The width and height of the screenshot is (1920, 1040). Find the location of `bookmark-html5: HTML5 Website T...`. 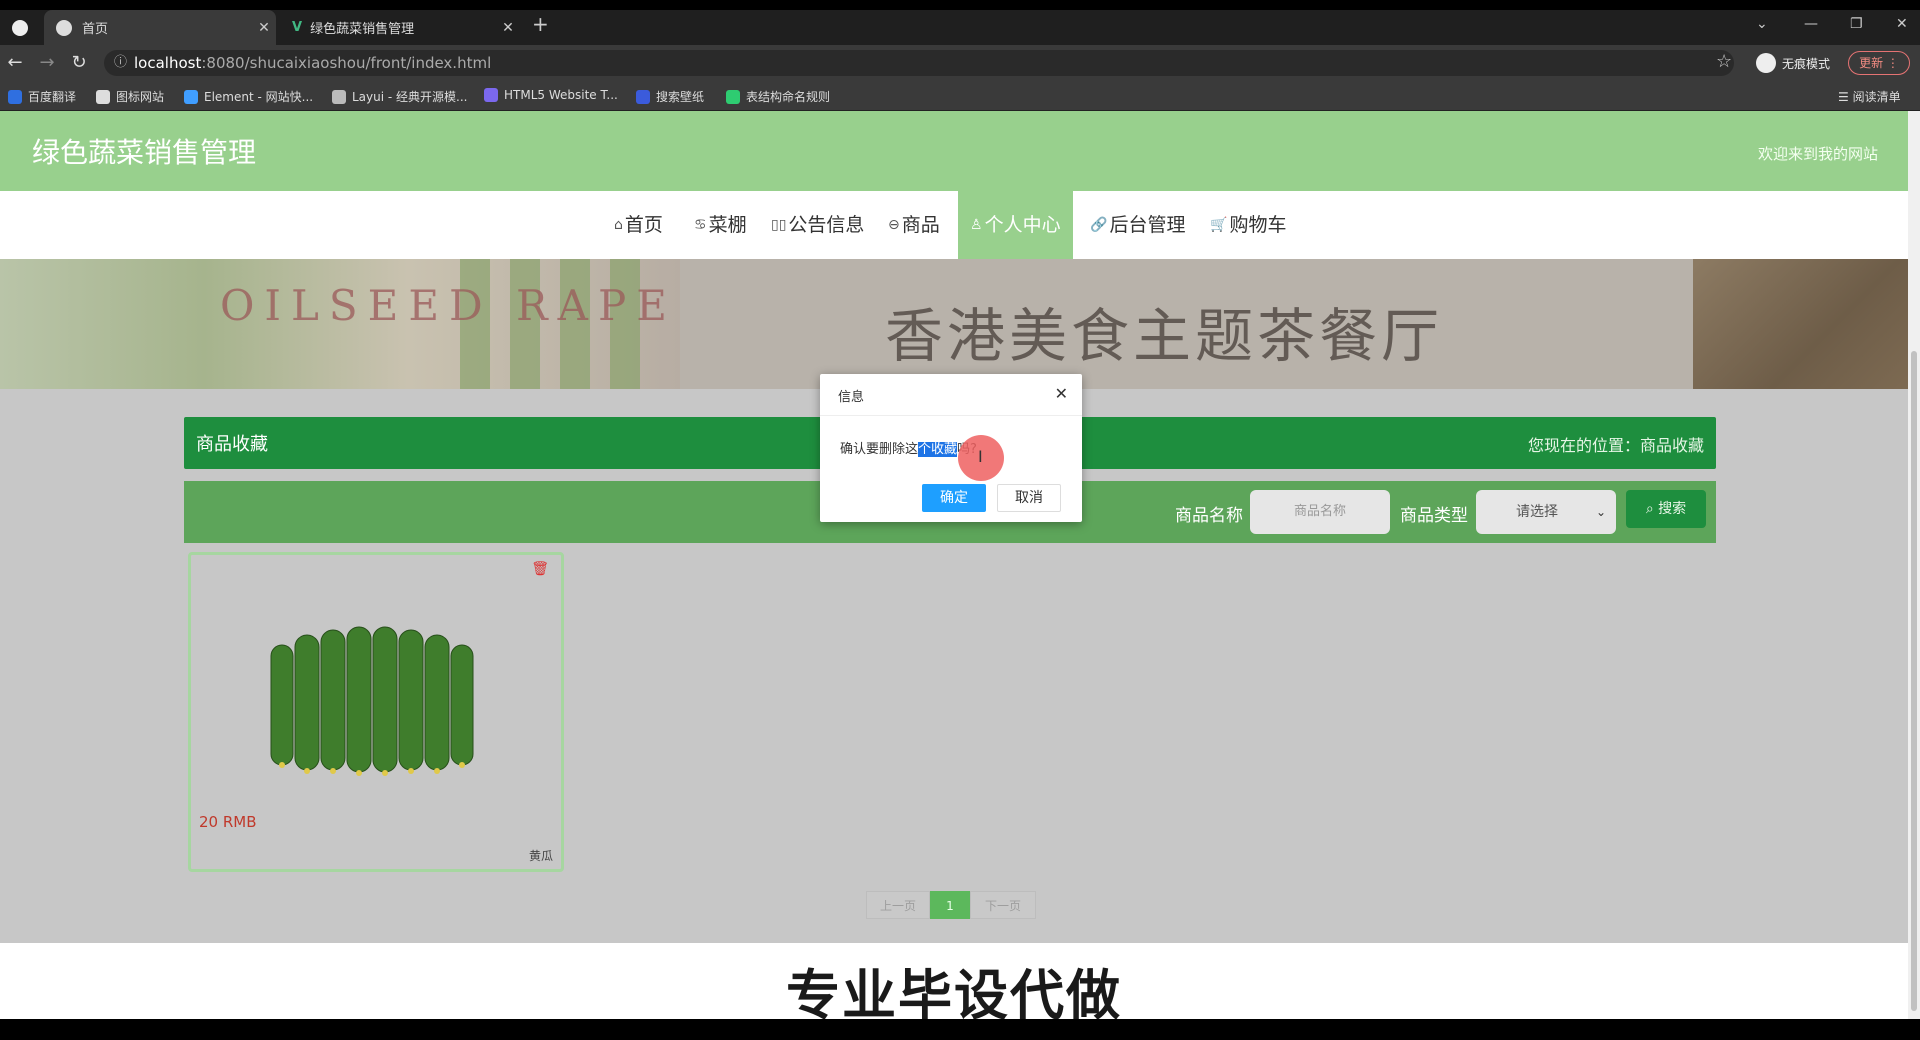

bookmark-html5: HTML5 Website T... is located at coordinates (551, 95).